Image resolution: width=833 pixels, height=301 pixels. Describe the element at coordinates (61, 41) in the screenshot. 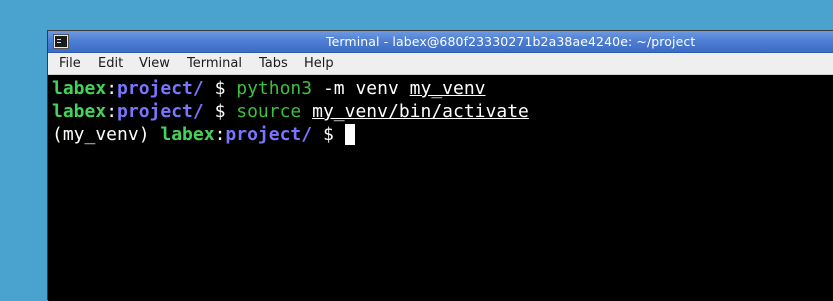

I see `terminal-icon` at that location.